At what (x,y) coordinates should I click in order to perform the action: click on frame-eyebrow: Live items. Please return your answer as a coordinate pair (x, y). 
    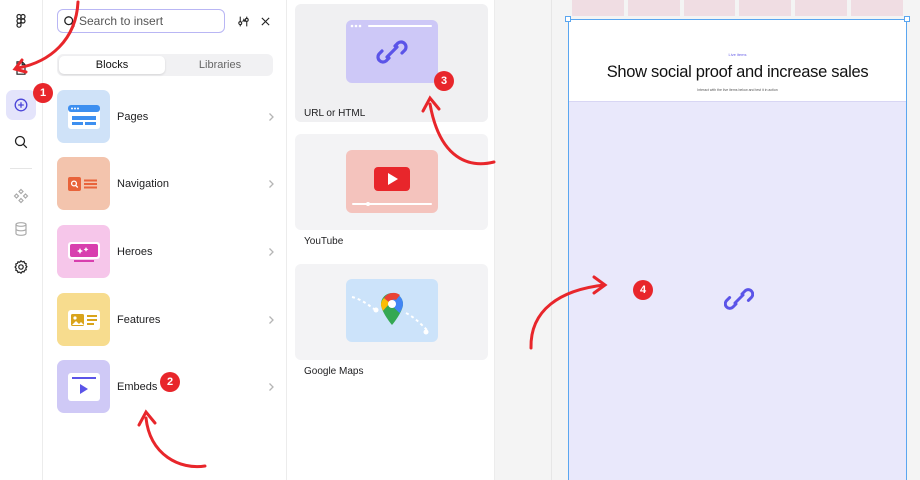
    Looking at the image, I should click on (737, 54).